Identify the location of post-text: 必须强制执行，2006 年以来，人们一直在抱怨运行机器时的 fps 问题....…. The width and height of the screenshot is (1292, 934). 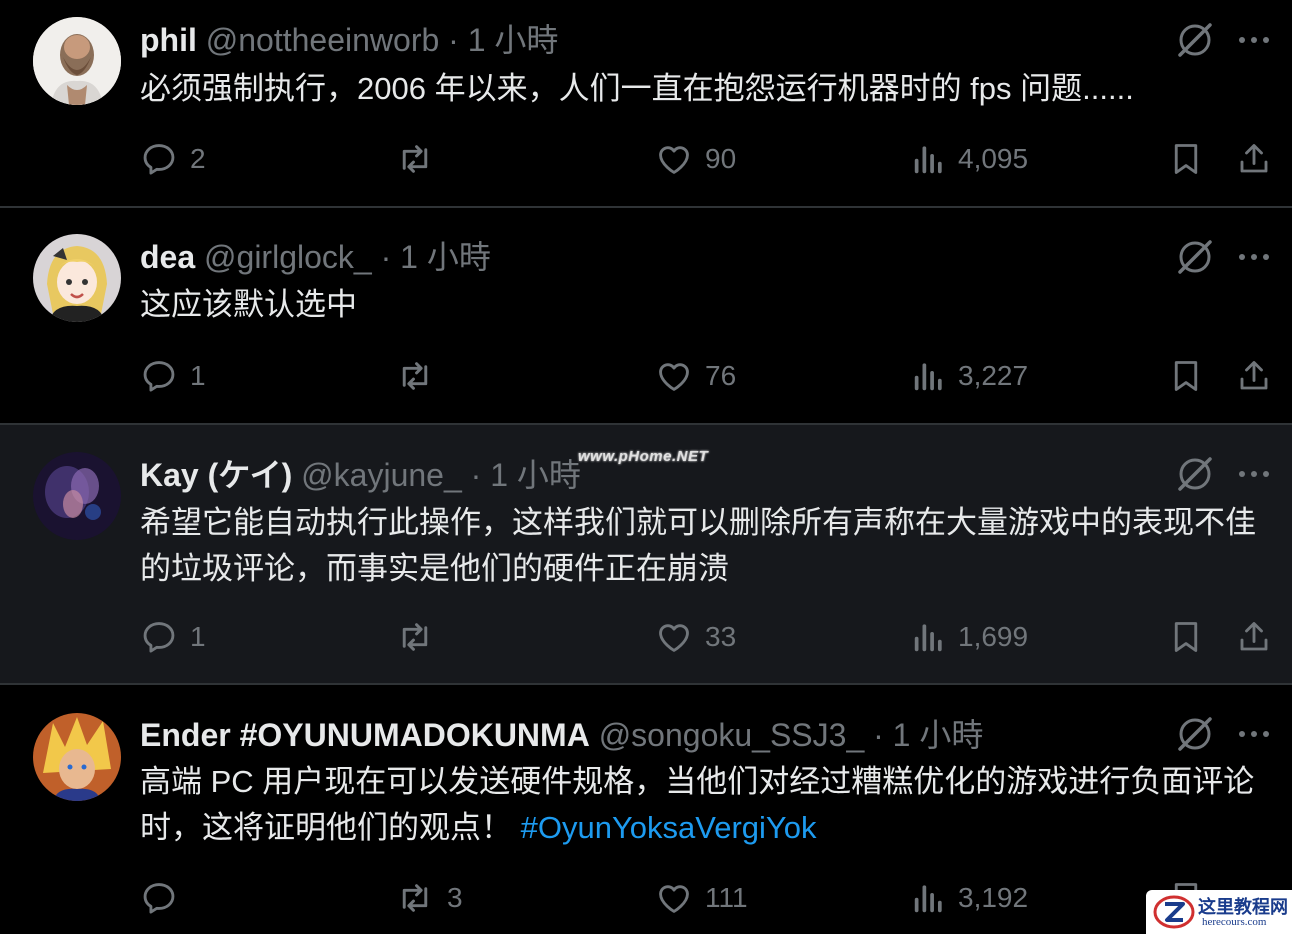
(705, 89).